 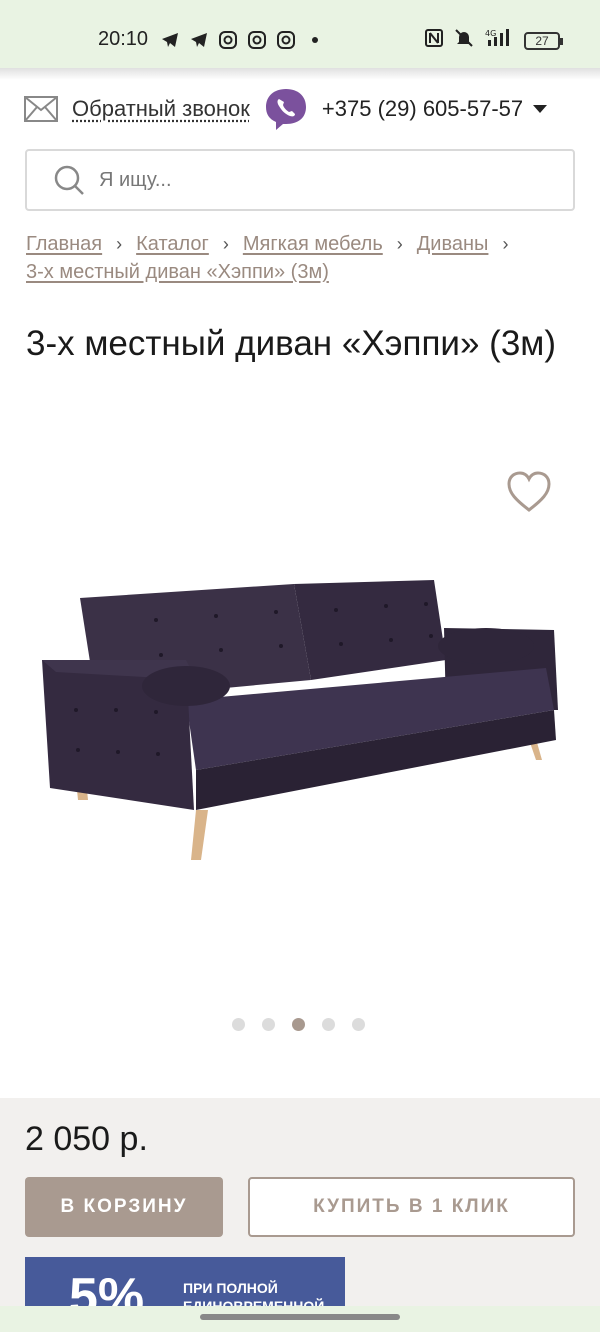 What do you see at coordinates (69, 180) in the screenshot?
I see `search-icon` at bounding box center [69, 180].